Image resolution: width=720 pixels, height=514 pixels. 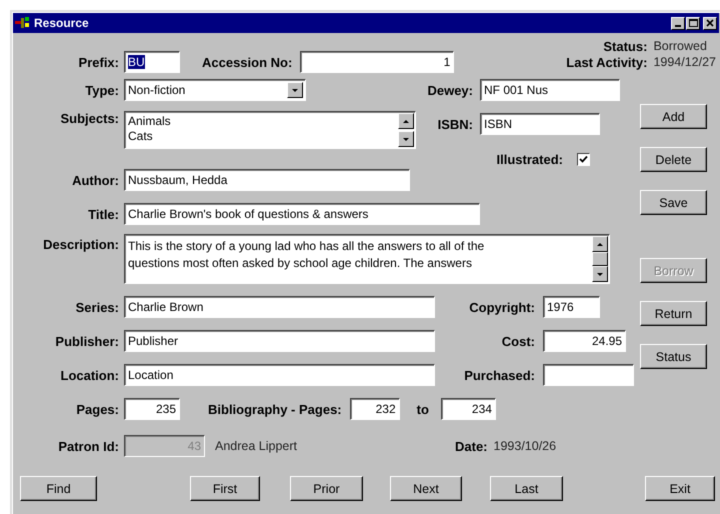 What do you see at coordinates (279, 307) in the screenshot?
I see `series-field: Charlie Brown` at bounding box center [279, 307].